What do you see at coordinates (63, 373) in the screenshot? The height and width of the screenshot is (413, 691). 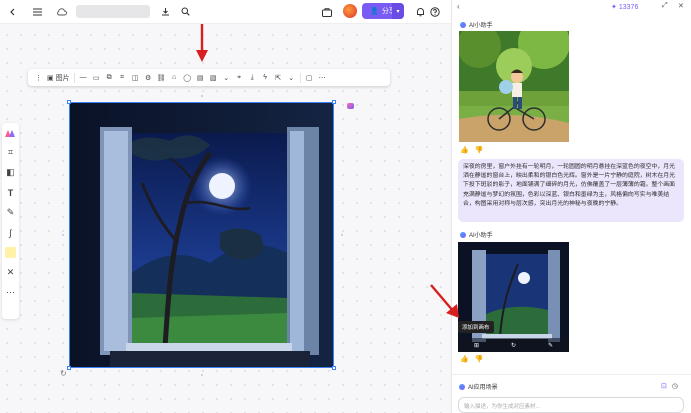 I see `rotate-handle-icon: ↻` at bounding box center [63, 373].